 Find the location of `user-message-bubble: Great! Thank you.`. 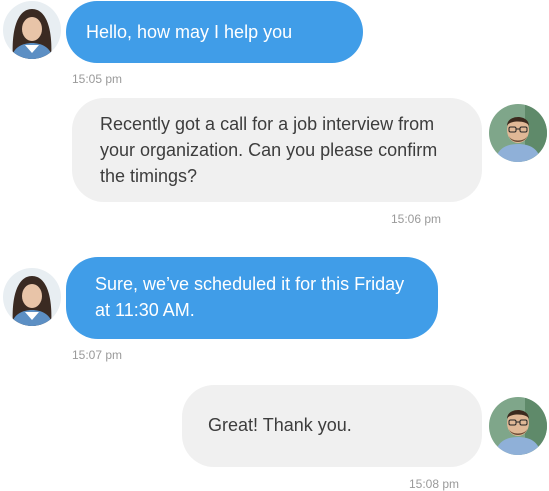

user-message-bubble: Great! Thank you. is located at coordinates (332, 426).